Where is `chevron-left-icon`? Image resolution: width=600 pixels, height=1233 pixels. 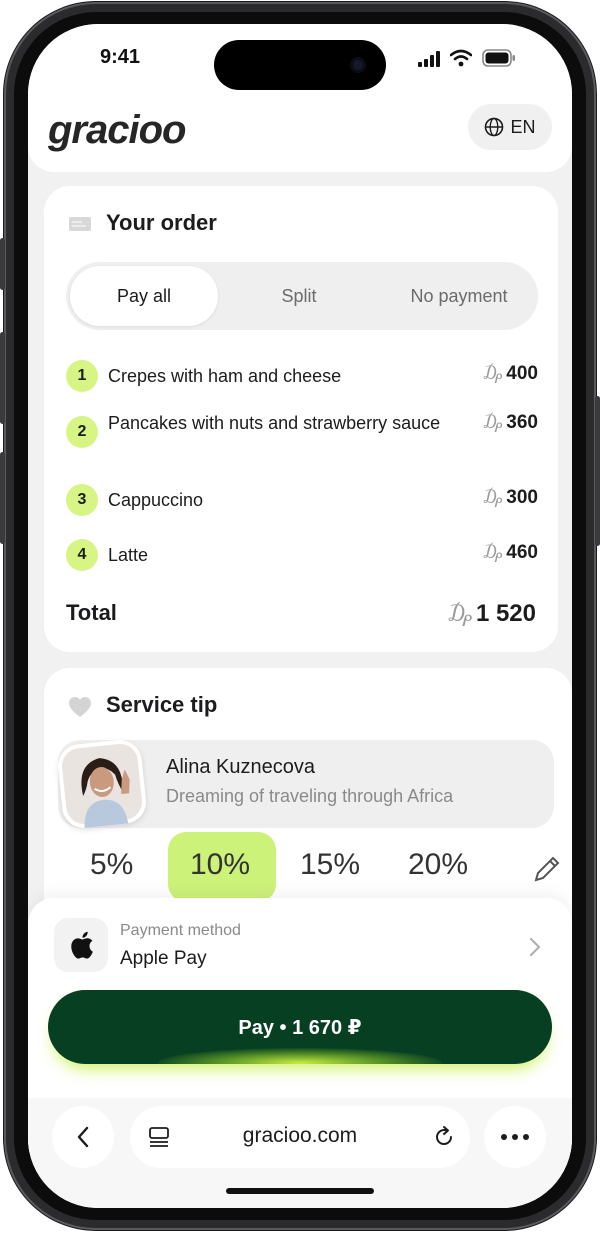 chevron-left-icon is located at coordinates (83, 1137).